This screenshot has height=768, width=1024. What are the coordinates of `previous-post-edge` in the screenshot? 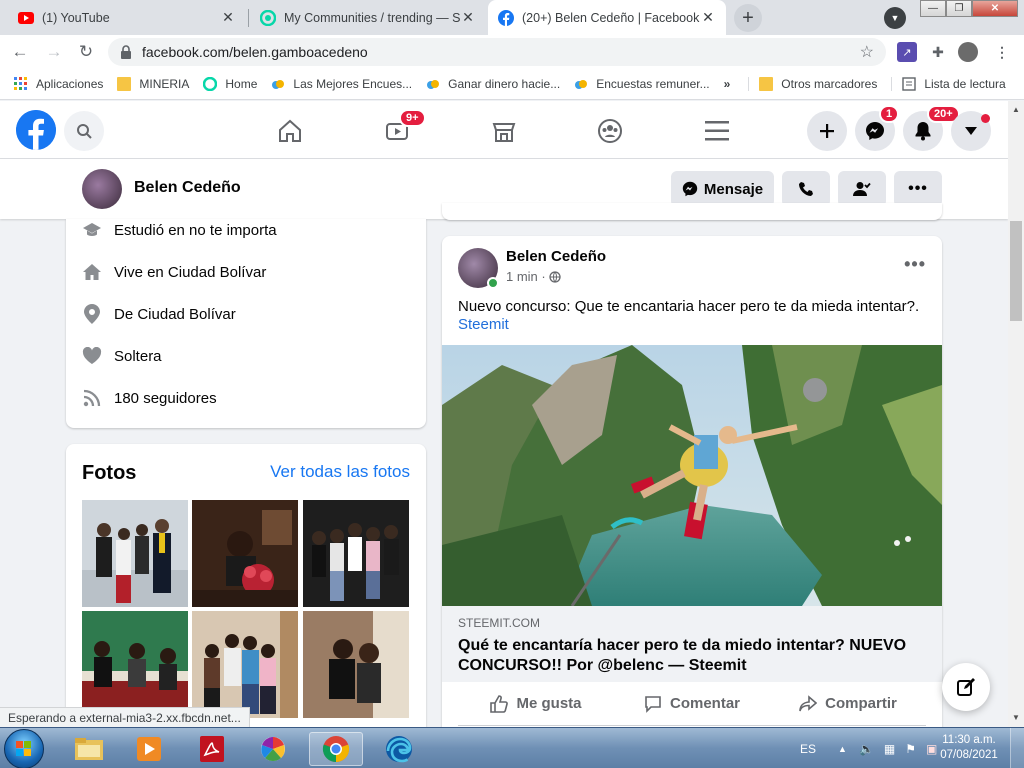 It's located at (692, 211).